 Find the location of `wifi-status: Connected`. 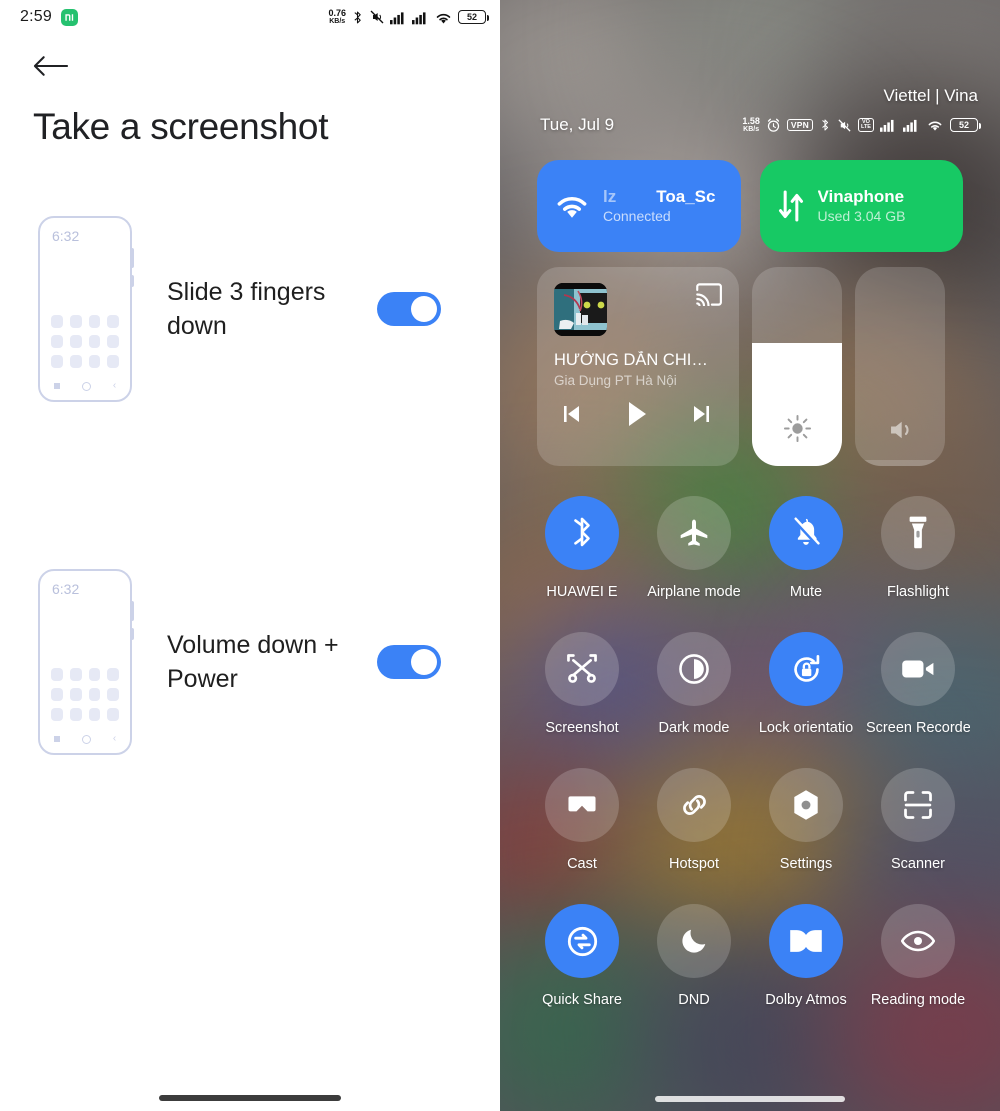

wifi-status: Connected is located at coordinates (637, 216).